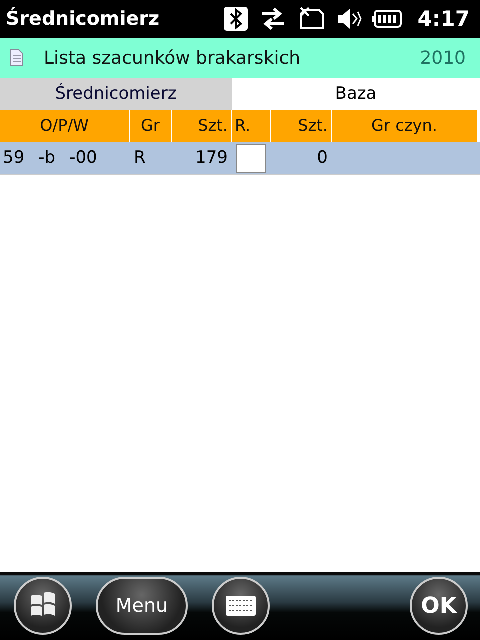 The height and width of the screenshot is (640, 480). I want to click on column-header: O/P/W, so click(65, 126).